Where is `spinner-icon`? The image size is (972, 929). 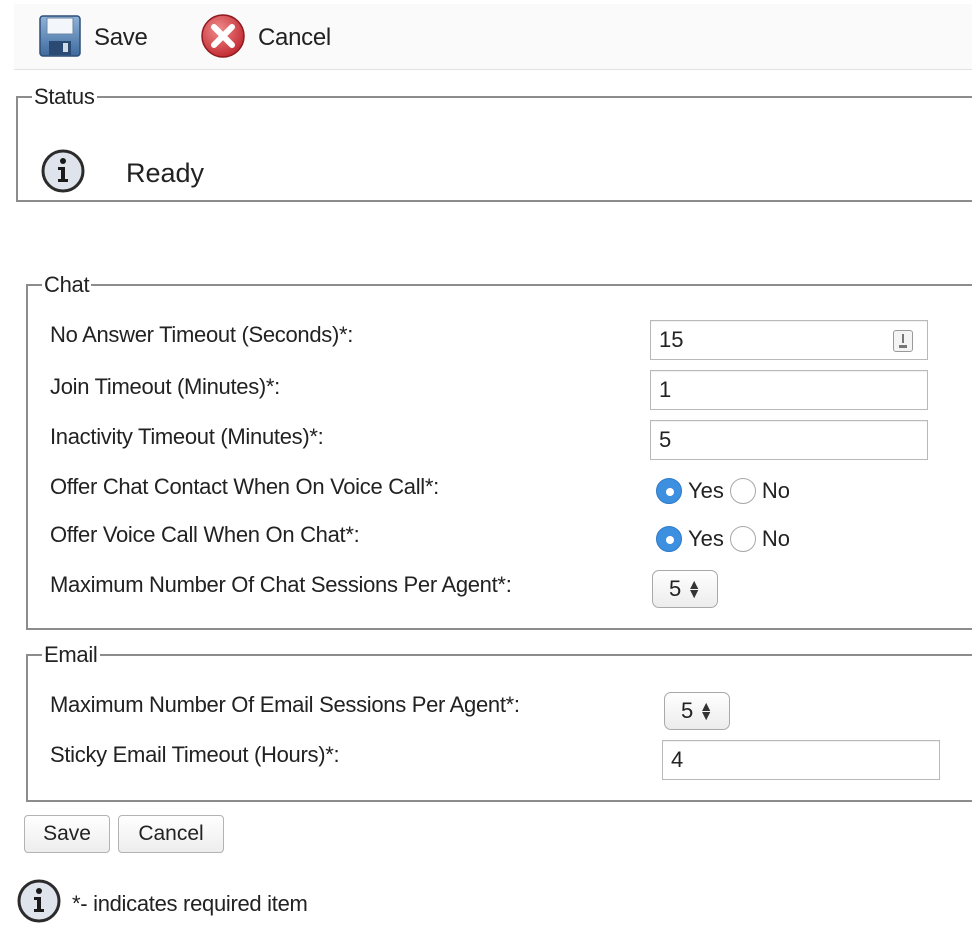 spinner-icon is located at coordinates (903, 341).